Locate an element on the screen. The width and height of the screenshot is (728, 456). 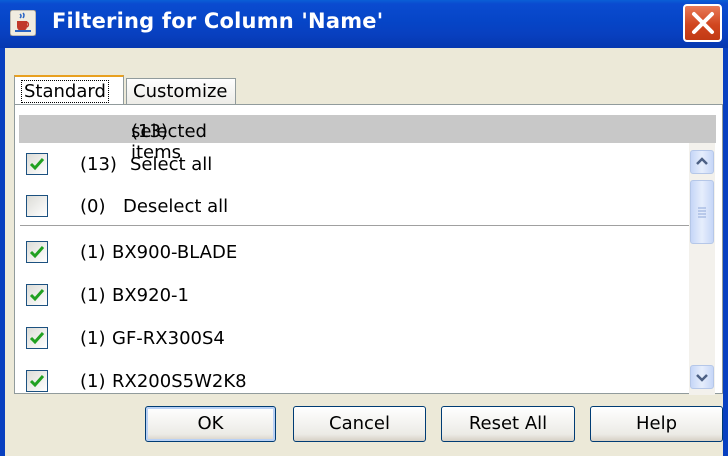
title-bar: Filtering for Column 'Name' is located at coordinates (364, 24).